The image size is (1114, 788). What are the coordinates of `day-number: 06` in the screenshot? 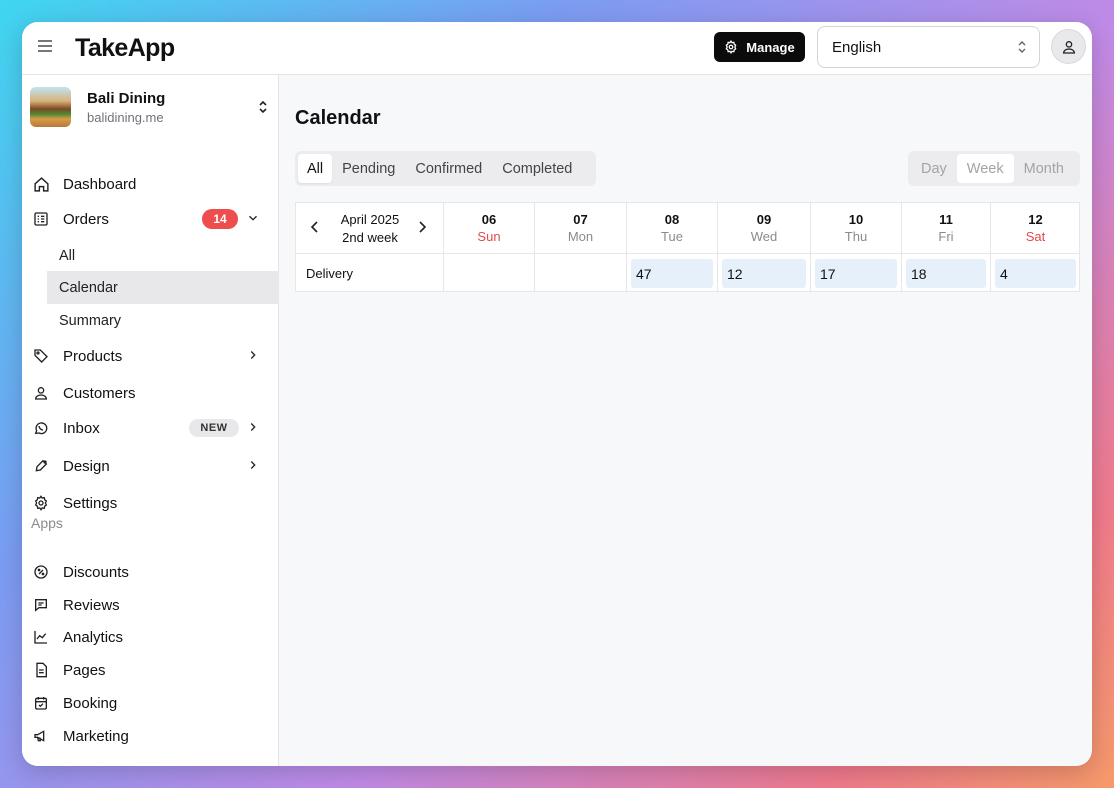 It's located at (489, 219).